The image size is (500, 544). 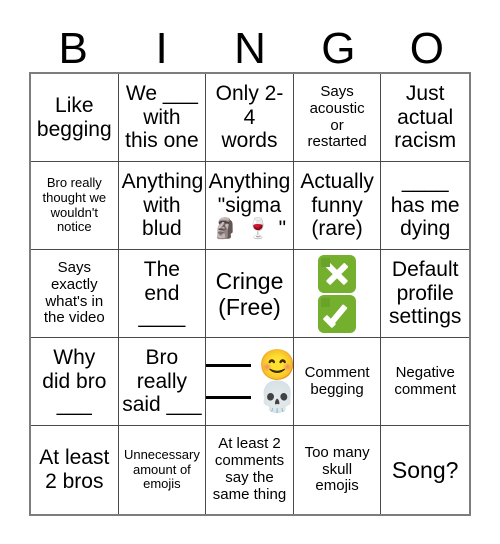 I want to click on bingo-cell-n2: Anything "sigma 🗿 🍷 ", so click(x=250, y=206).